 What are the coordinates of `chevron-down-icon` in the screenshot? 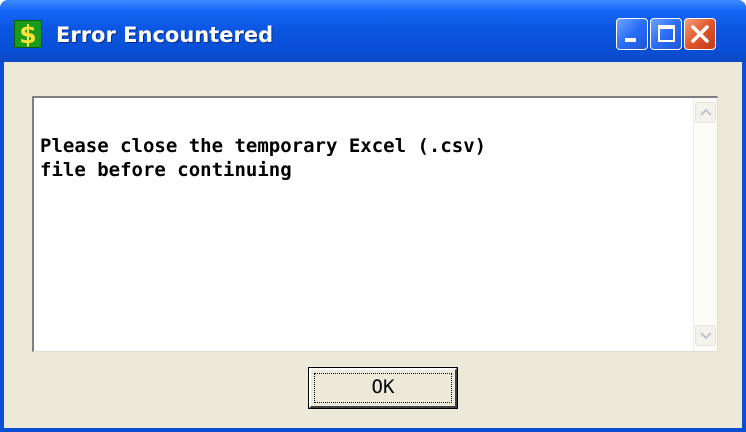 It's located at (706, 336).